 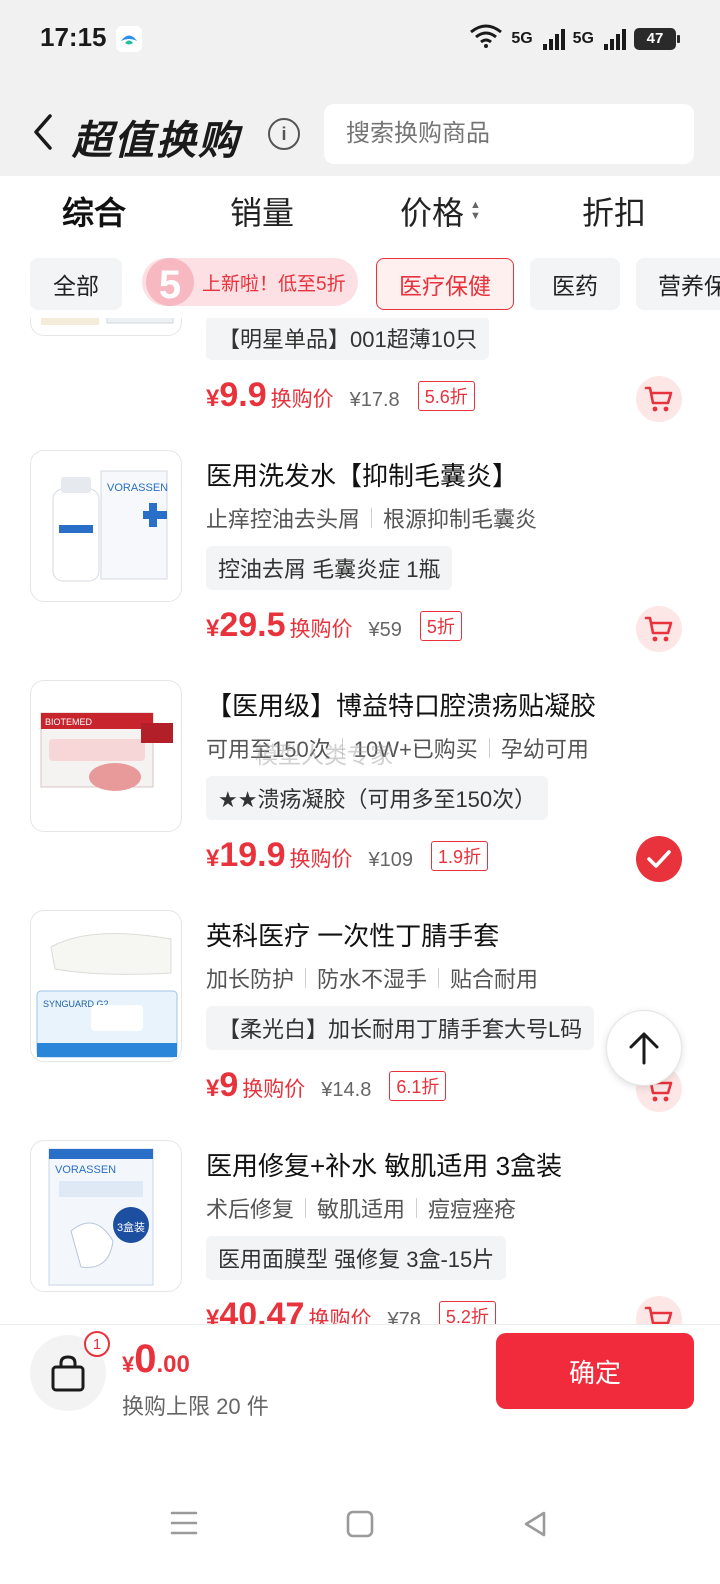 I want to click on total-currency: ¥, so click(x=128, y=1364).